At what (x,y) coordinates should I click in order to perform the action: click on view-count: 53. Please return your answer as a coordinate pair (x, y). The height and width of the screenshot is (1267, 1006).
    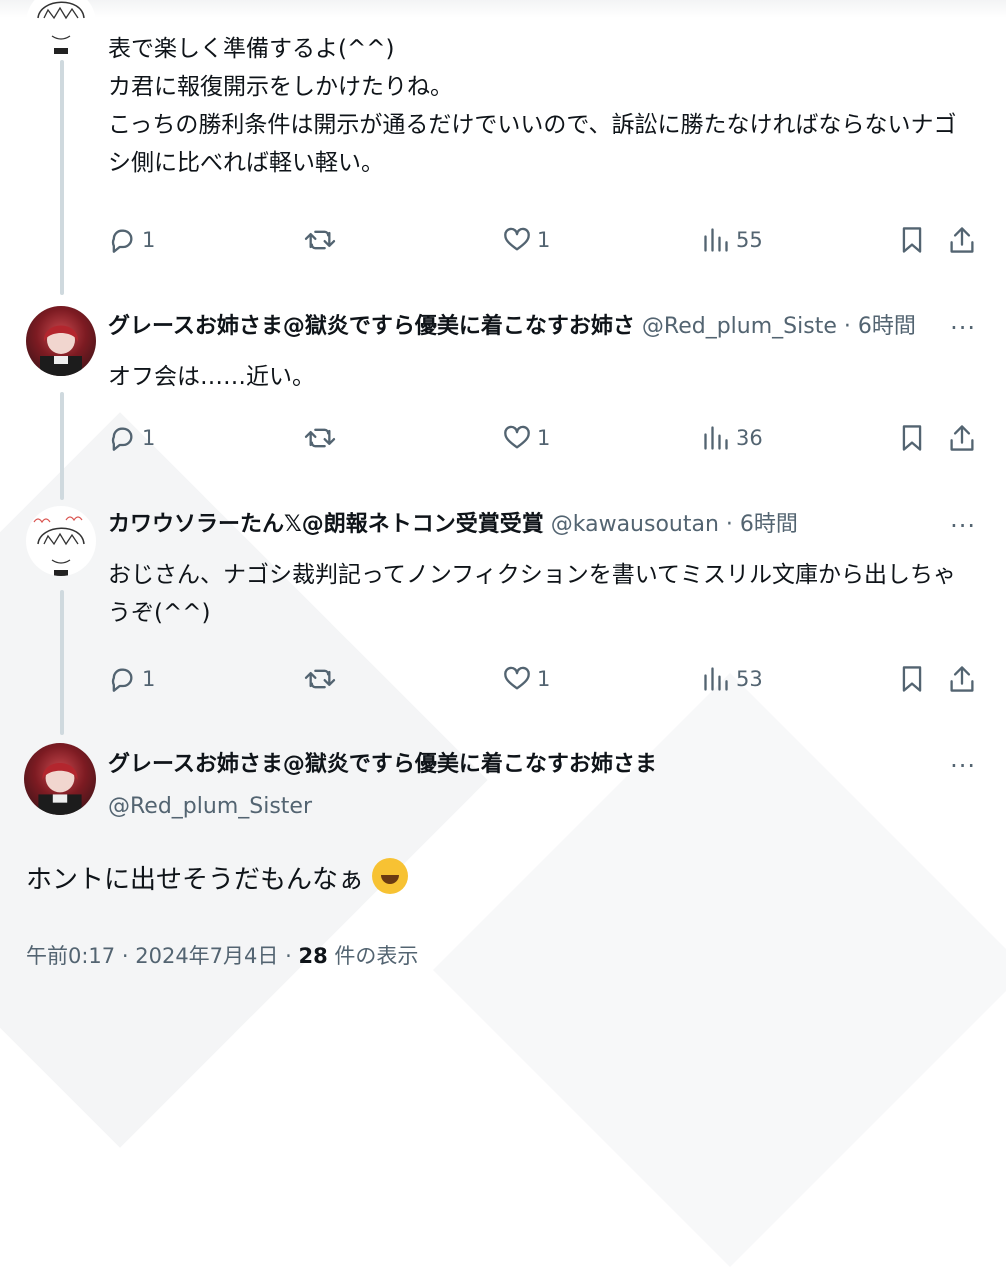
    Looking at the image, I should click on (749, 679).